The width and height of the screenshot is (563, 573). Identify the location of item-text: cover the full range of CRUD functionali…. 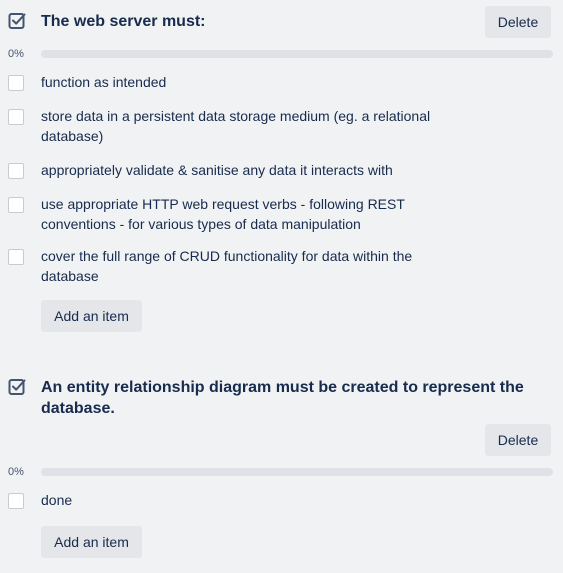
(251, 266).